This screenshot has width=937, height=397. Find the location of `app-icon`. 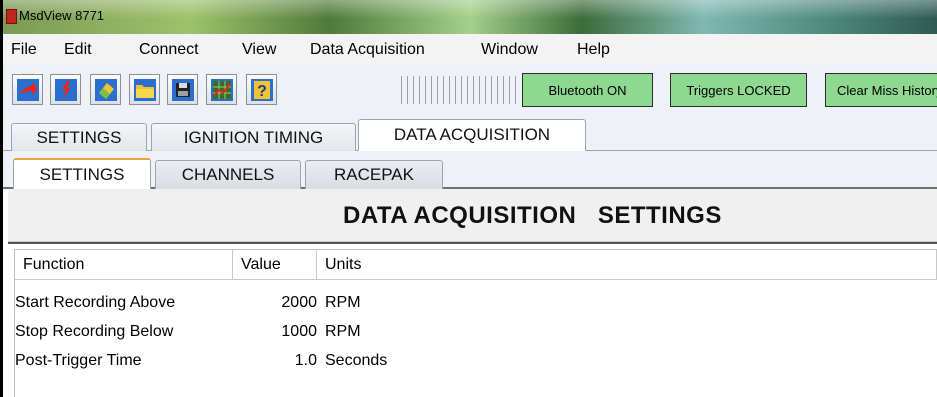

app-icon is located at coordinates (11, 16).